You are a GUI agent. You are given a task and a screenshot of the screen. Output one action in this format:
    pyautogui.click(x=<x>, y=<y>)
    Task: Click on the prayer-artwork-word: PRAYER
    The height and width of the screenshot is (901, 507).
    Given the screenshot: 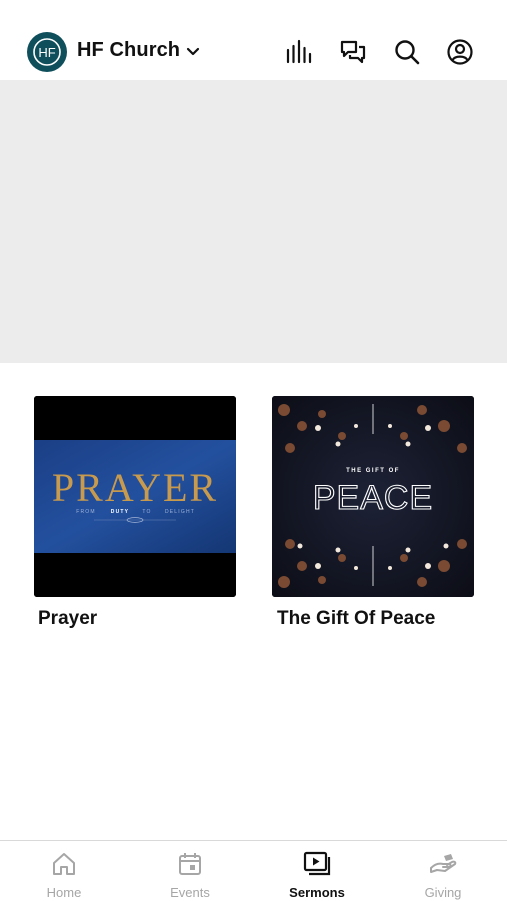 What is the action you would take?
    pyautogui.click(x=135, y=487)
    